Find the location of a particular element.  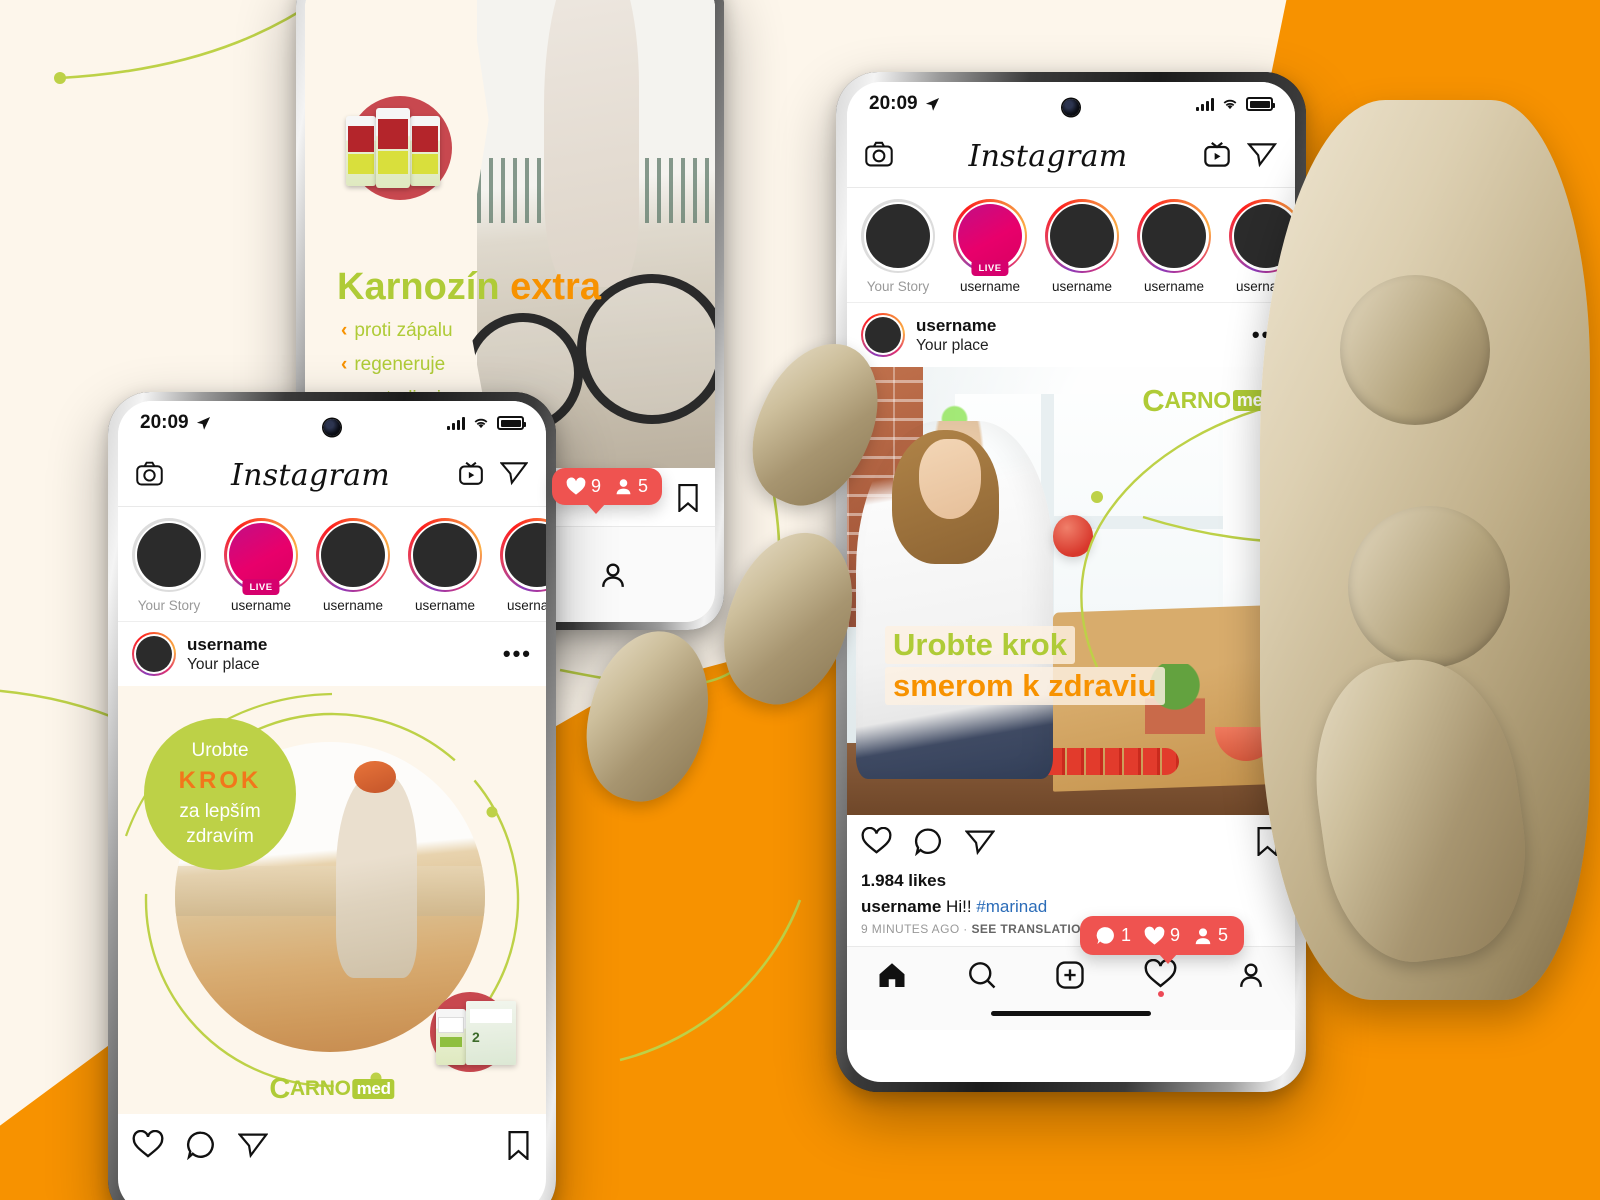

share-button is located at coordinates (980, 844).